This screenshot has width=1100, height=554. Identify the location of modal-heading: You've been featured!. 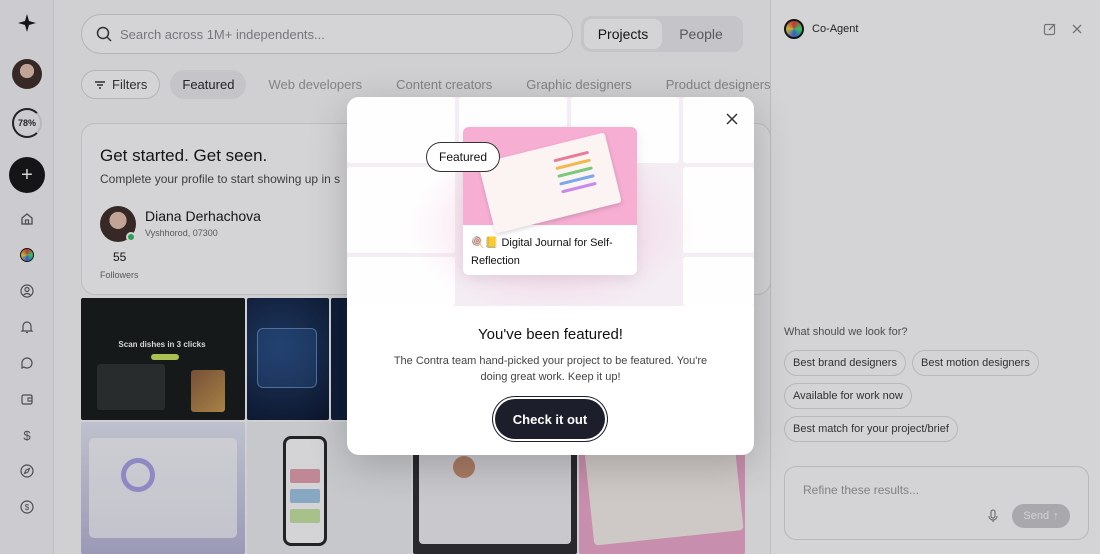
(550, 334).